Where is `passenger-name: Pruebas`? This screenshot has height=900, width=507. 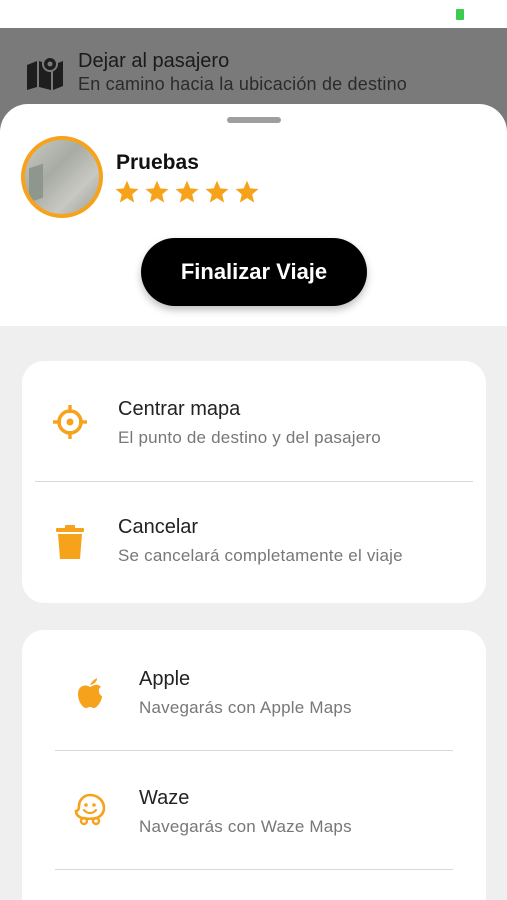
passenger-name: Pruebas is located at coordinates (157, 162).